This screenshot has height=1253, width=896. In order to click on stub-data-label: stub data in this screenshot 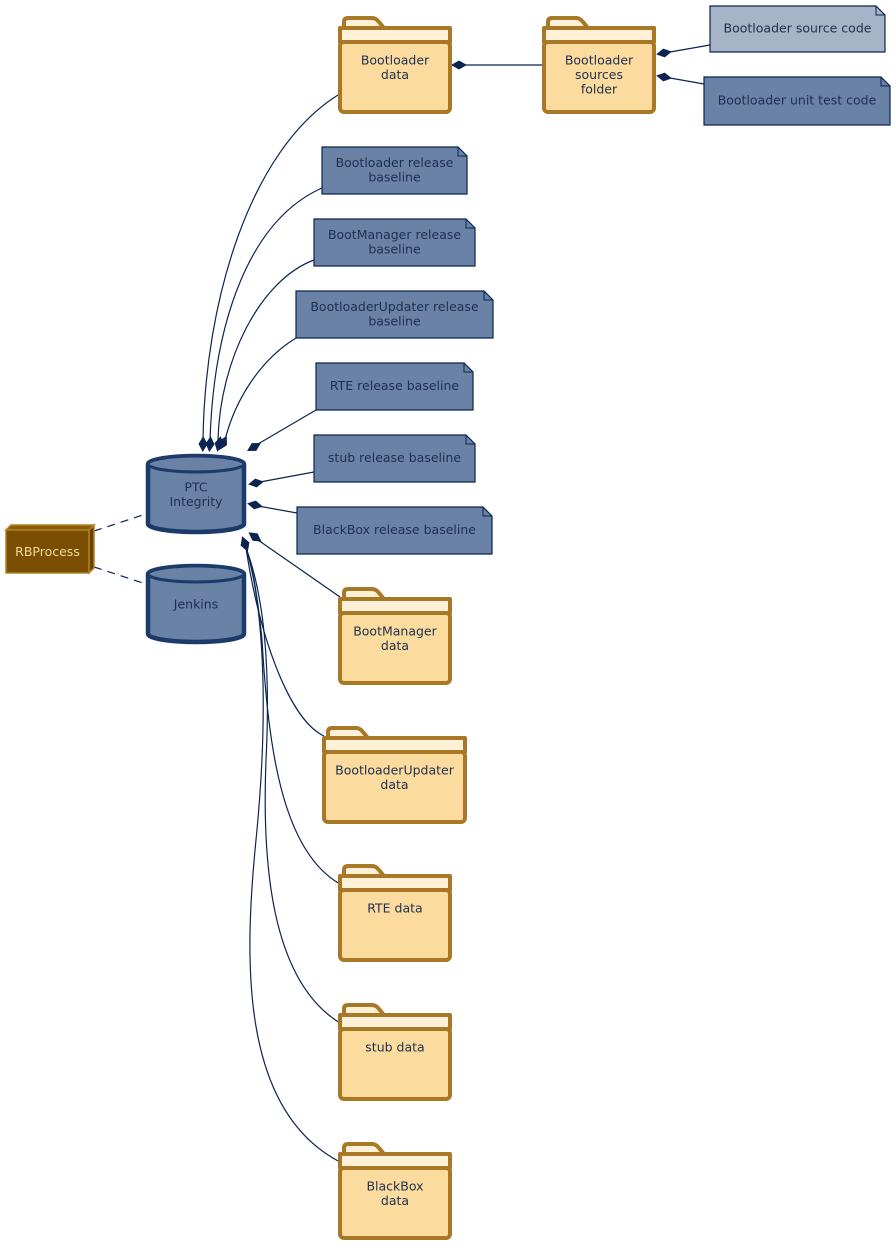, I will do `click(394, 1047)`.